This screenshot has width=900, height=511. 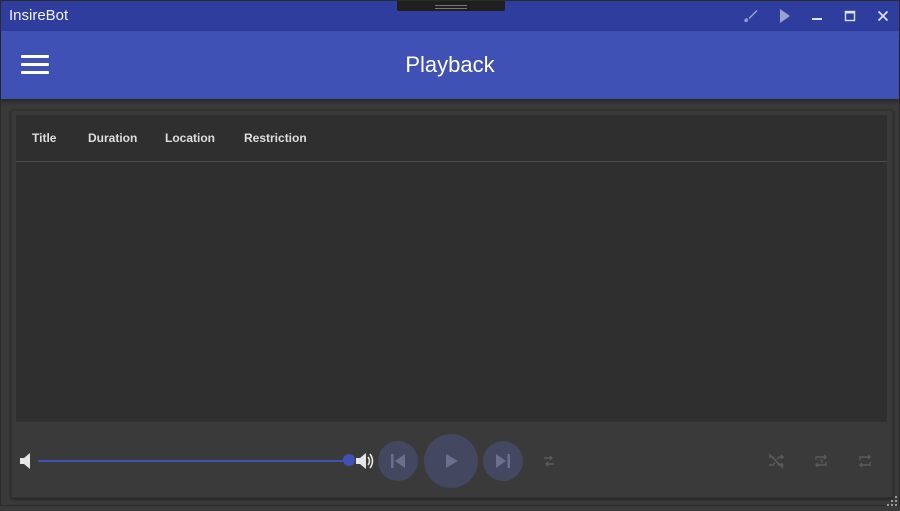 I want to click on column-location: Location, so click(x=190, y=138).